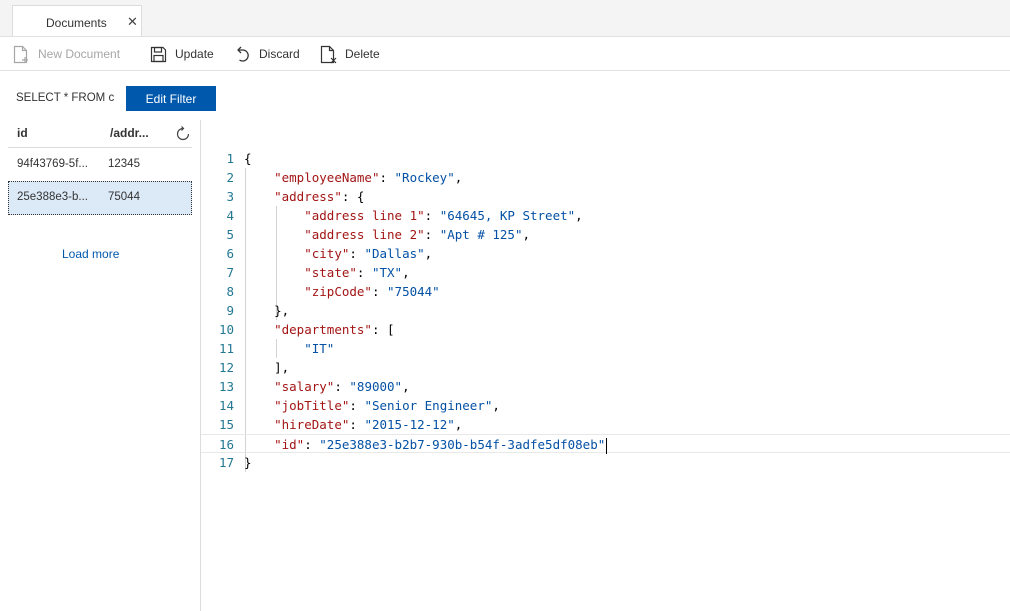  I want to click on table-row-selected: 25e388e3-b... 75044, so click(100, 198).